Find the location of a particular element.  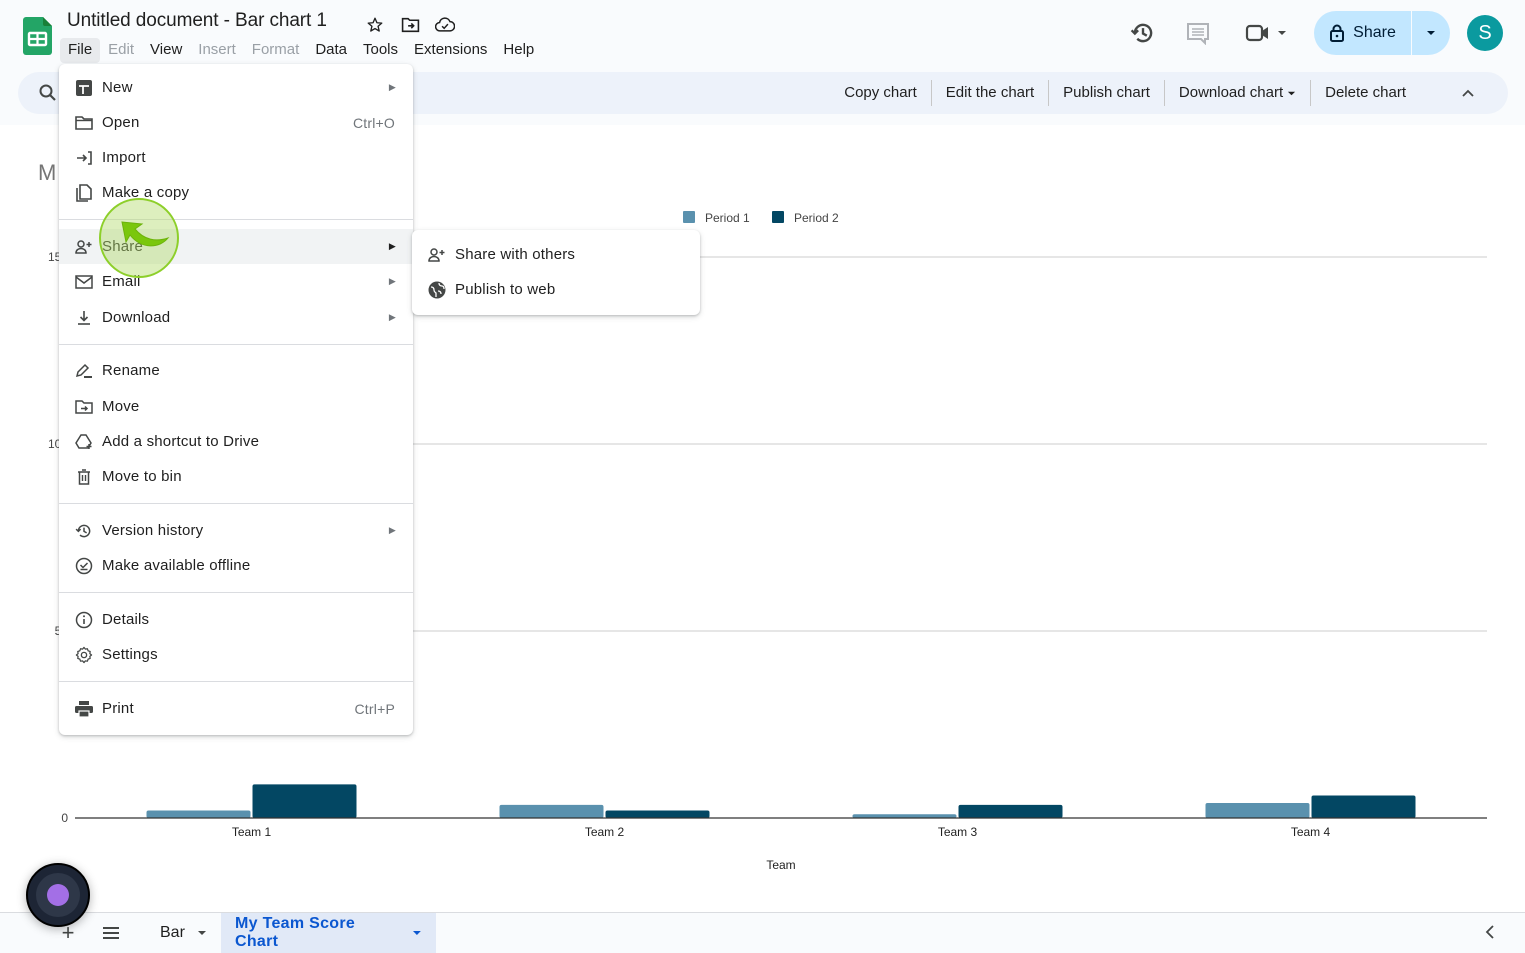

menu-item-print: Print Ctrl+P is located at coordinates (236, 708).